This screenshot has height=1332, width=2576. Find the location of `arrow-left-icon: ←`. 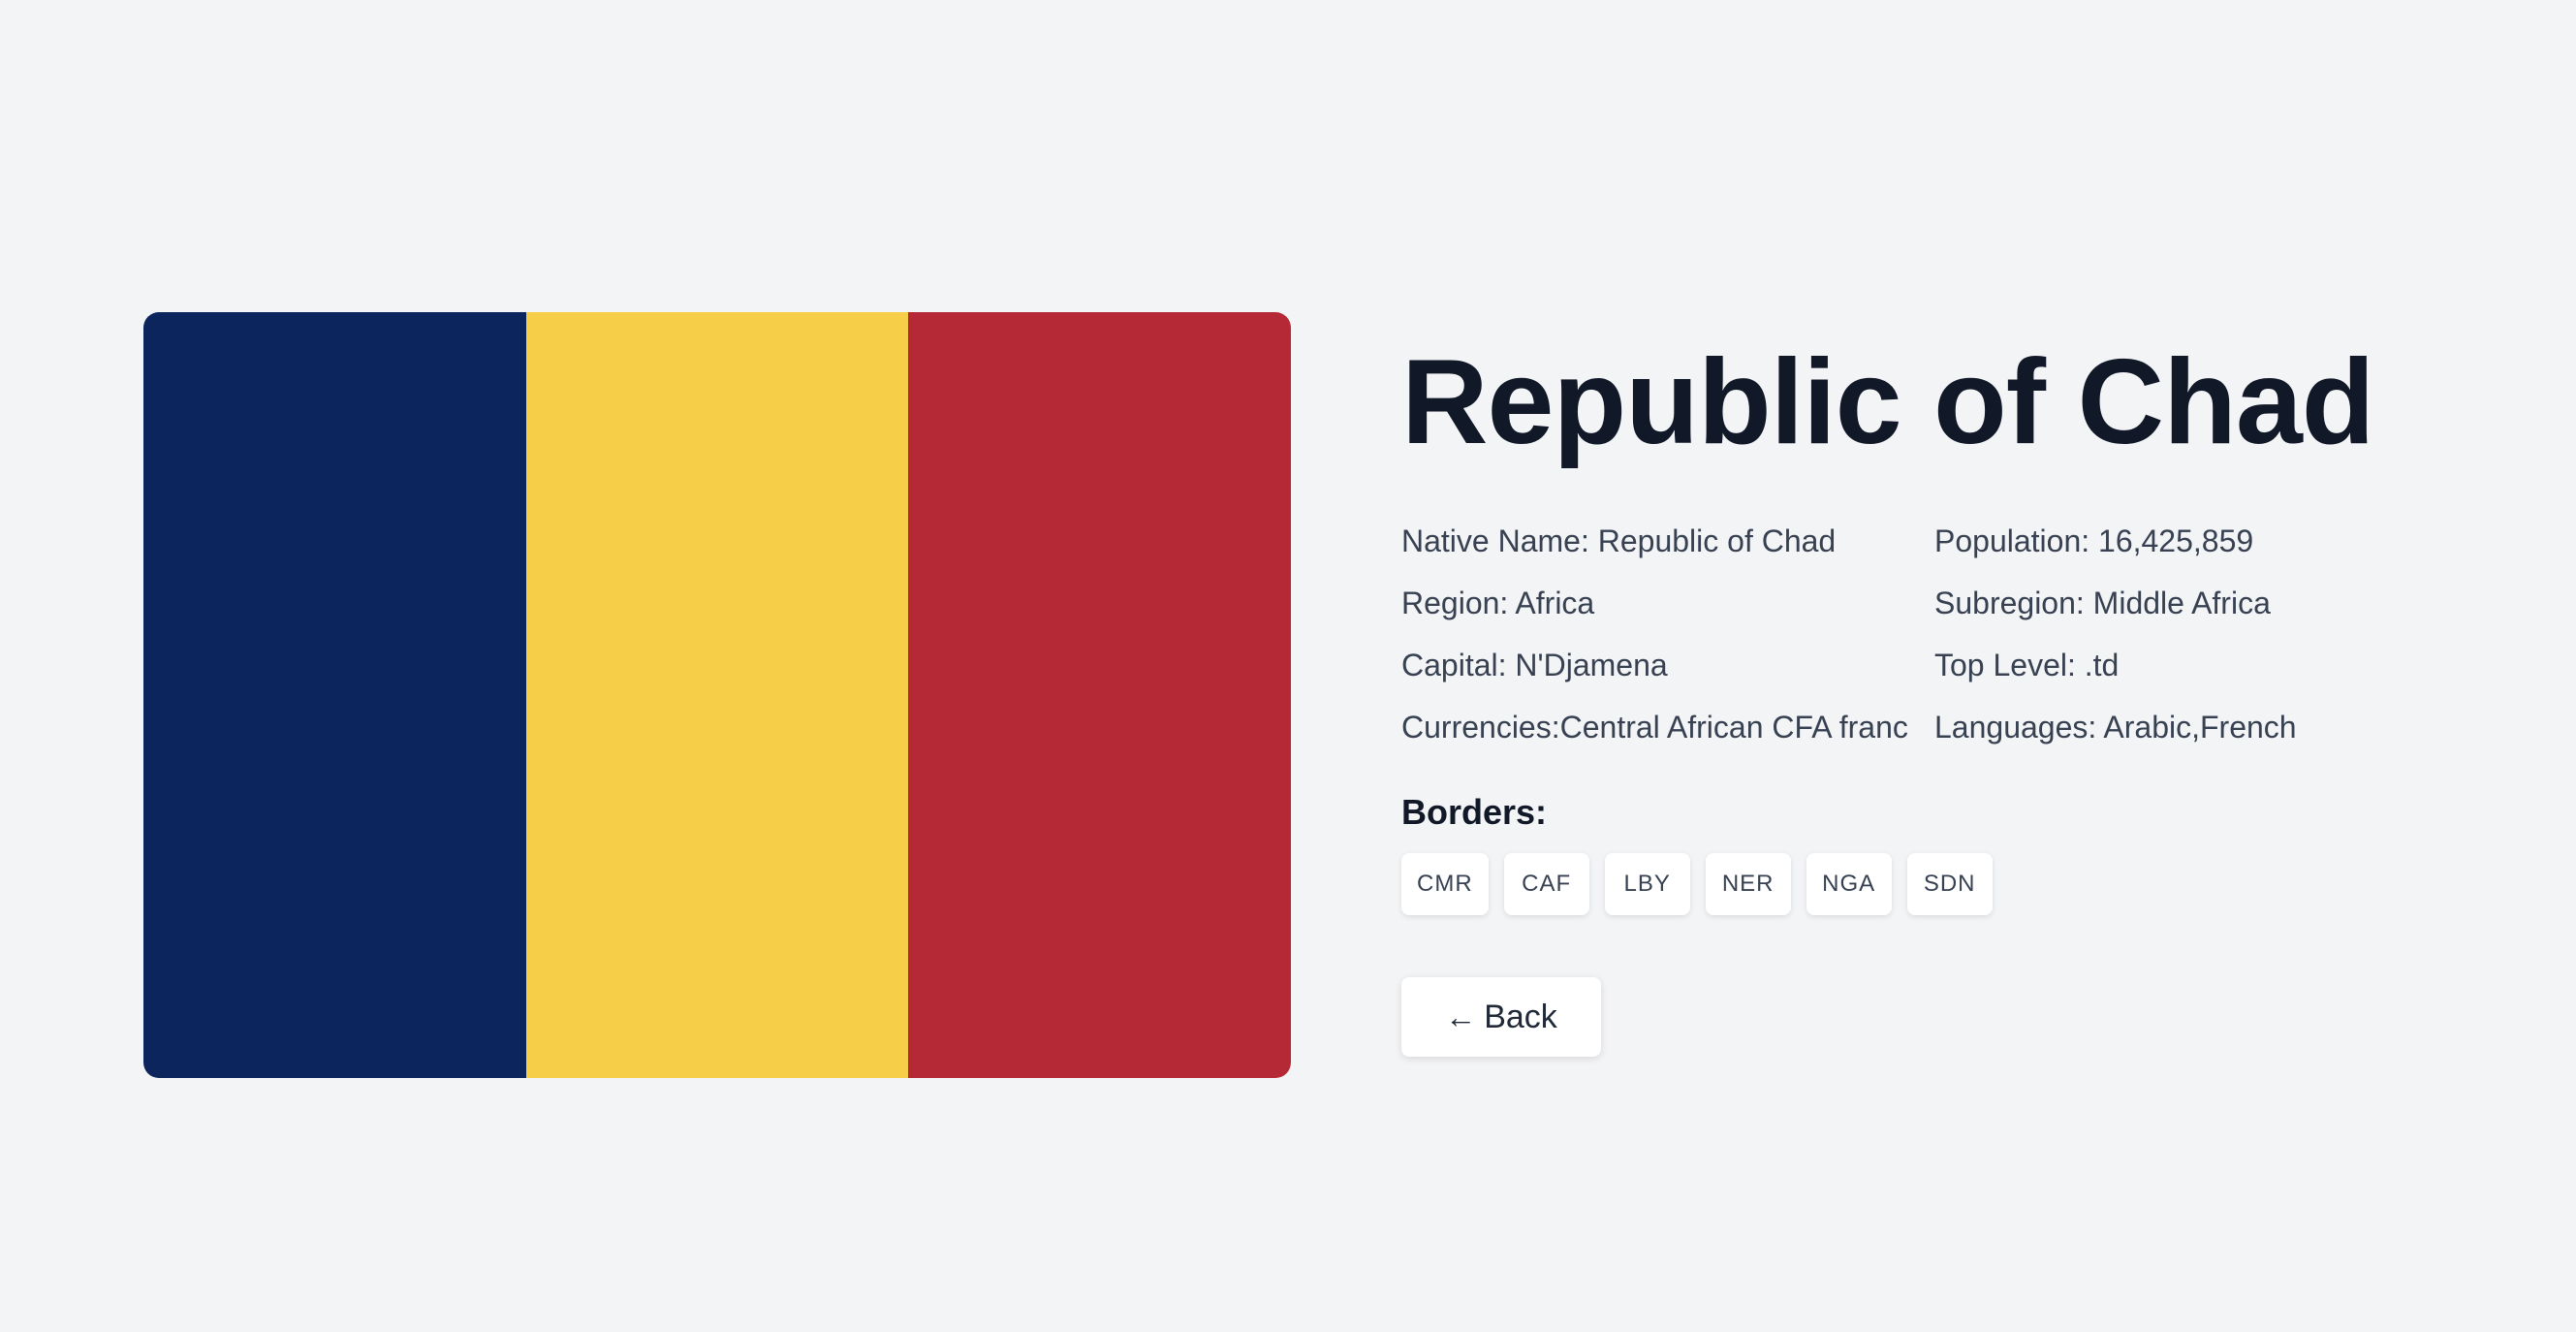

arrow-left-icon: ← is located at coordinates (1461, 1016).